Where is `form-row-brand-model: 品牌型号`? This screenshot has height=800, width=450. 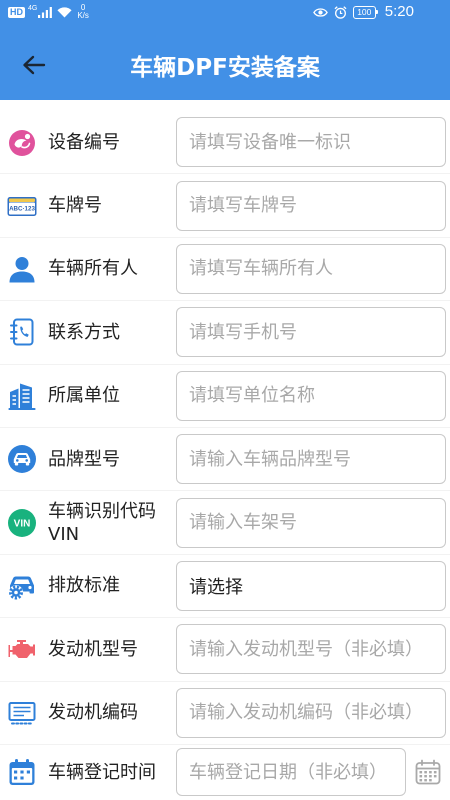 form-row-brand-model: 品牌型号 is located at coordinates (225, 460).